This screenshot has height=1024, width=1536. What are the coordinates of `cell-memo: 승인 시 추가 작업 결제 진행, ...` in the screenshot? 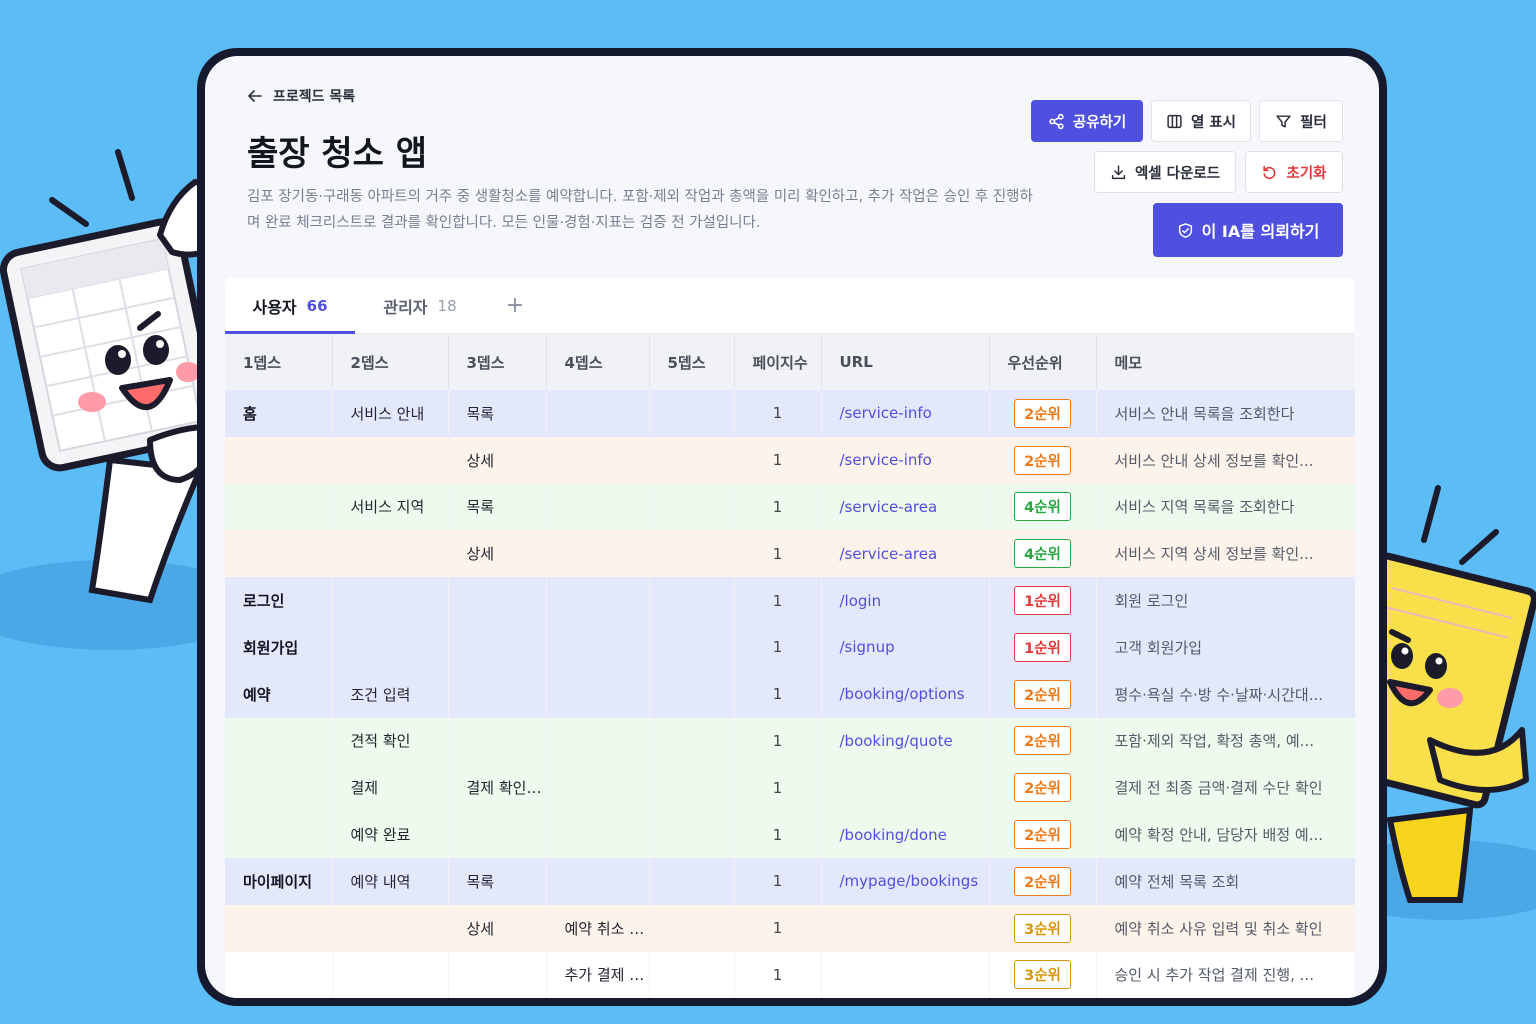 It's located at (1225, 974).